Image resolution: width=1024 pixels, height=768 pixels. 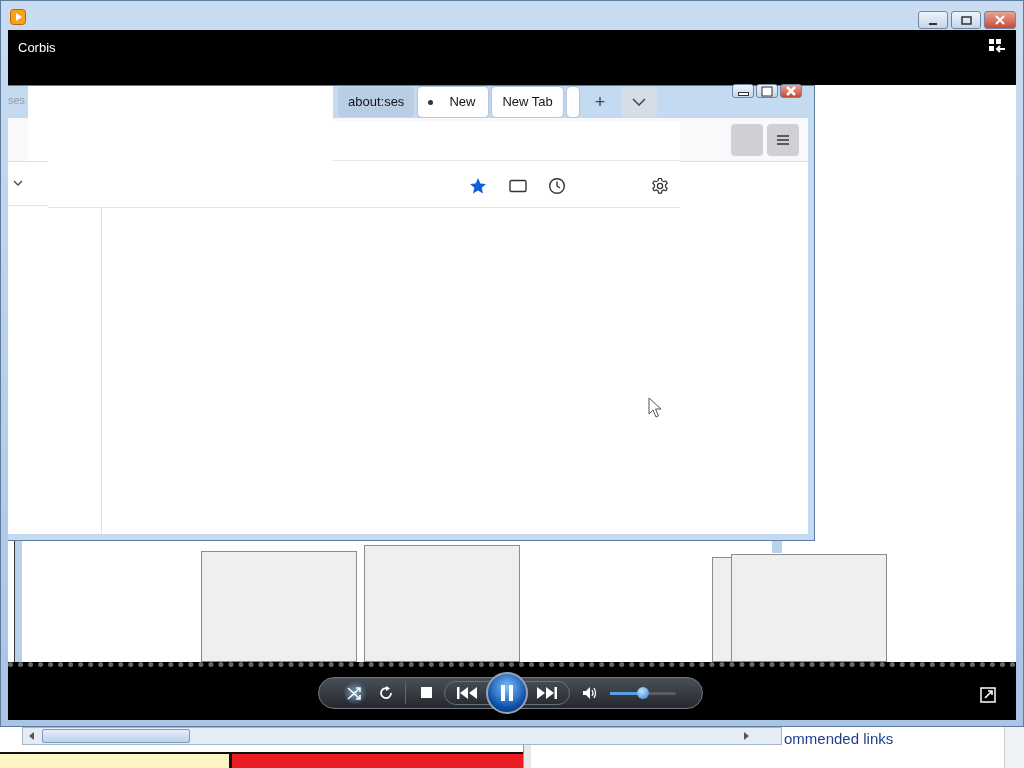 I want to click on window-icon, so click(x=518, y=186).